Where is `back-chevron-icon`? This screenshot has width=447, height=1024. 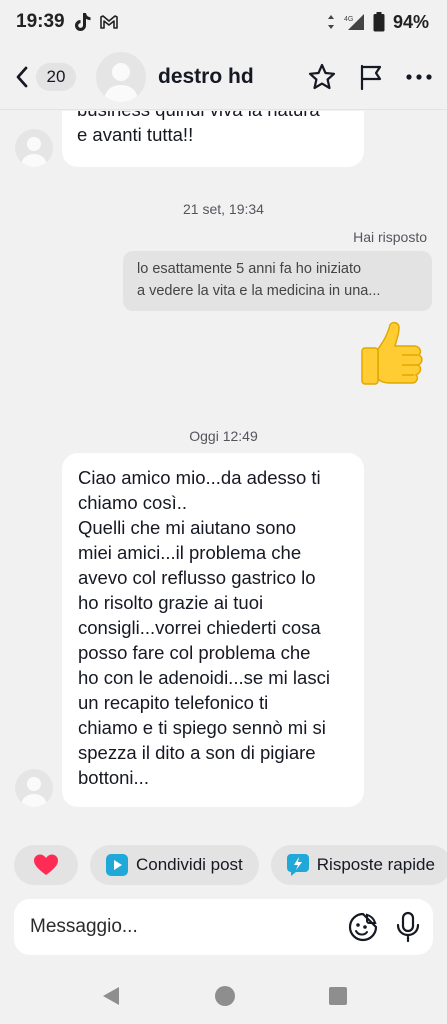 back-chevron-icon is located at coordinates (22, 77).